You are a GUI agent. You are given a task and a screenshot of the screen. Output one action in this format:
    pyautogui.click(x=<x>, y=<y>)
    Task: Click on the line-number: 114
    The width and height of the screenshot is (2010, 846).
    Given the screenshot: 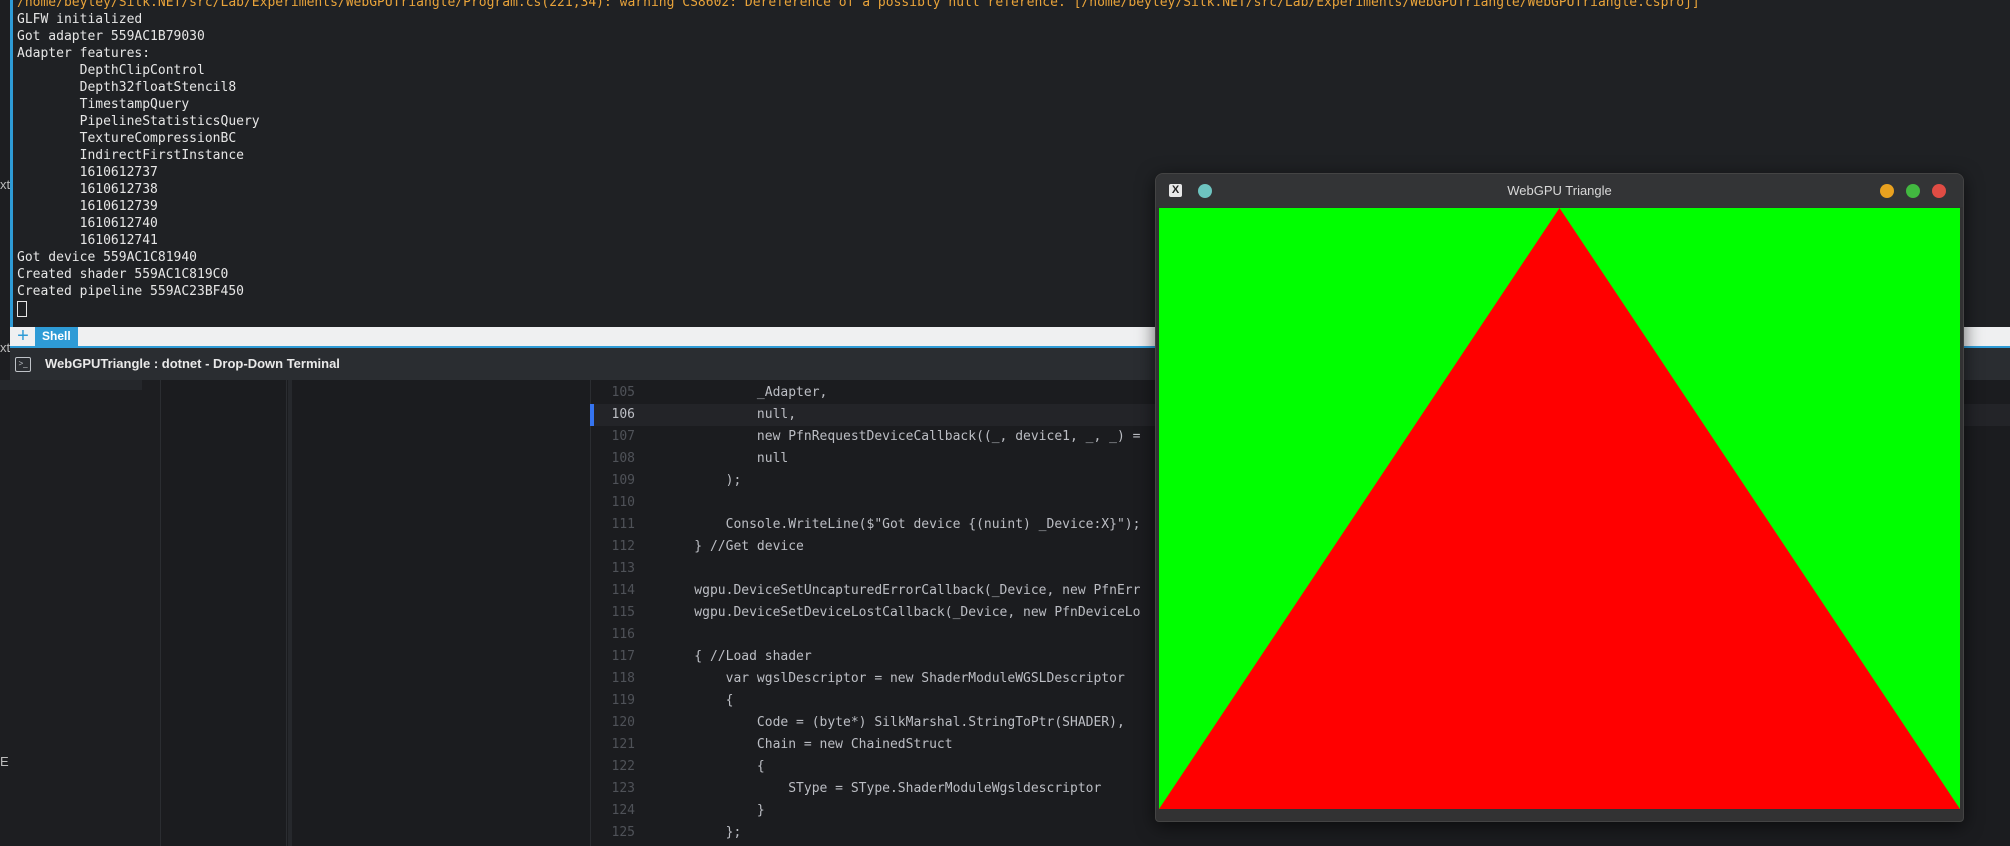 What is the action you would take?
    pyautogui.click(x=623, y=590)
    